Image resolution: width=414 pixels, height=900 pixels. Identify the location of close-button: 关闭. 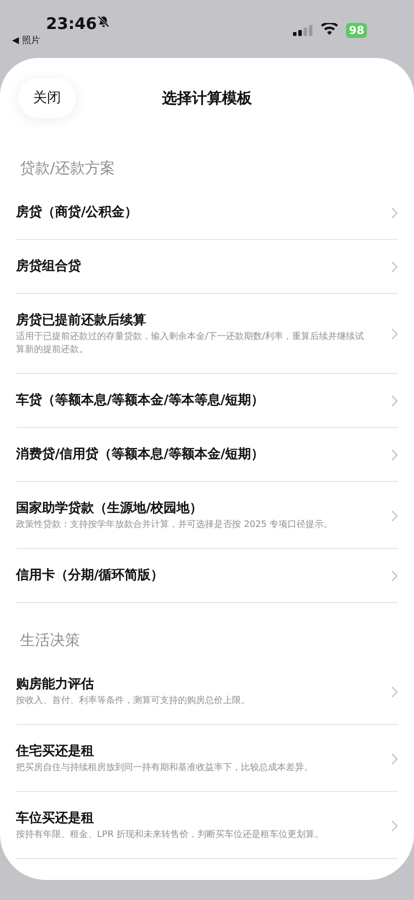
(47, 98).